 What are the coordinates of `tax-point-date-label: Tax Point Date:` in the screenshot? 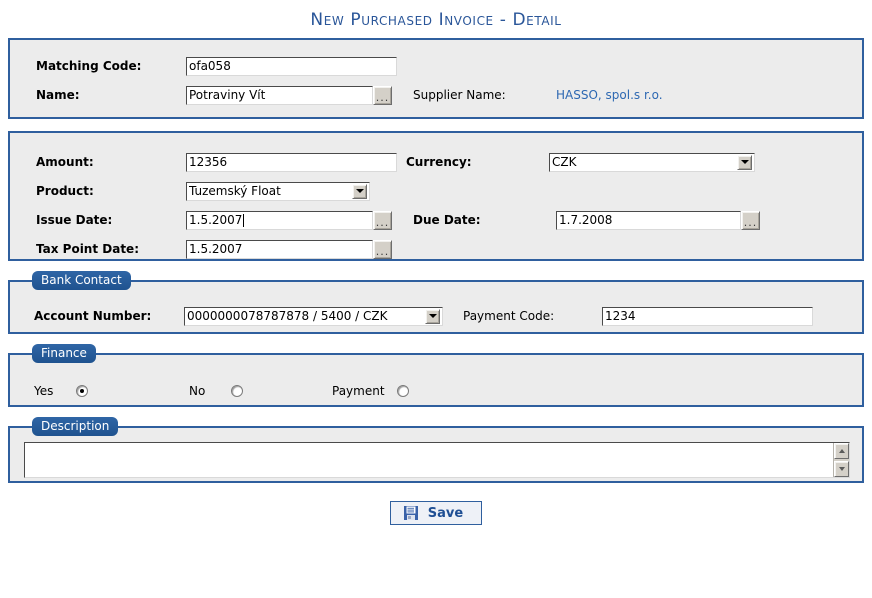 It's located at (87, 249).